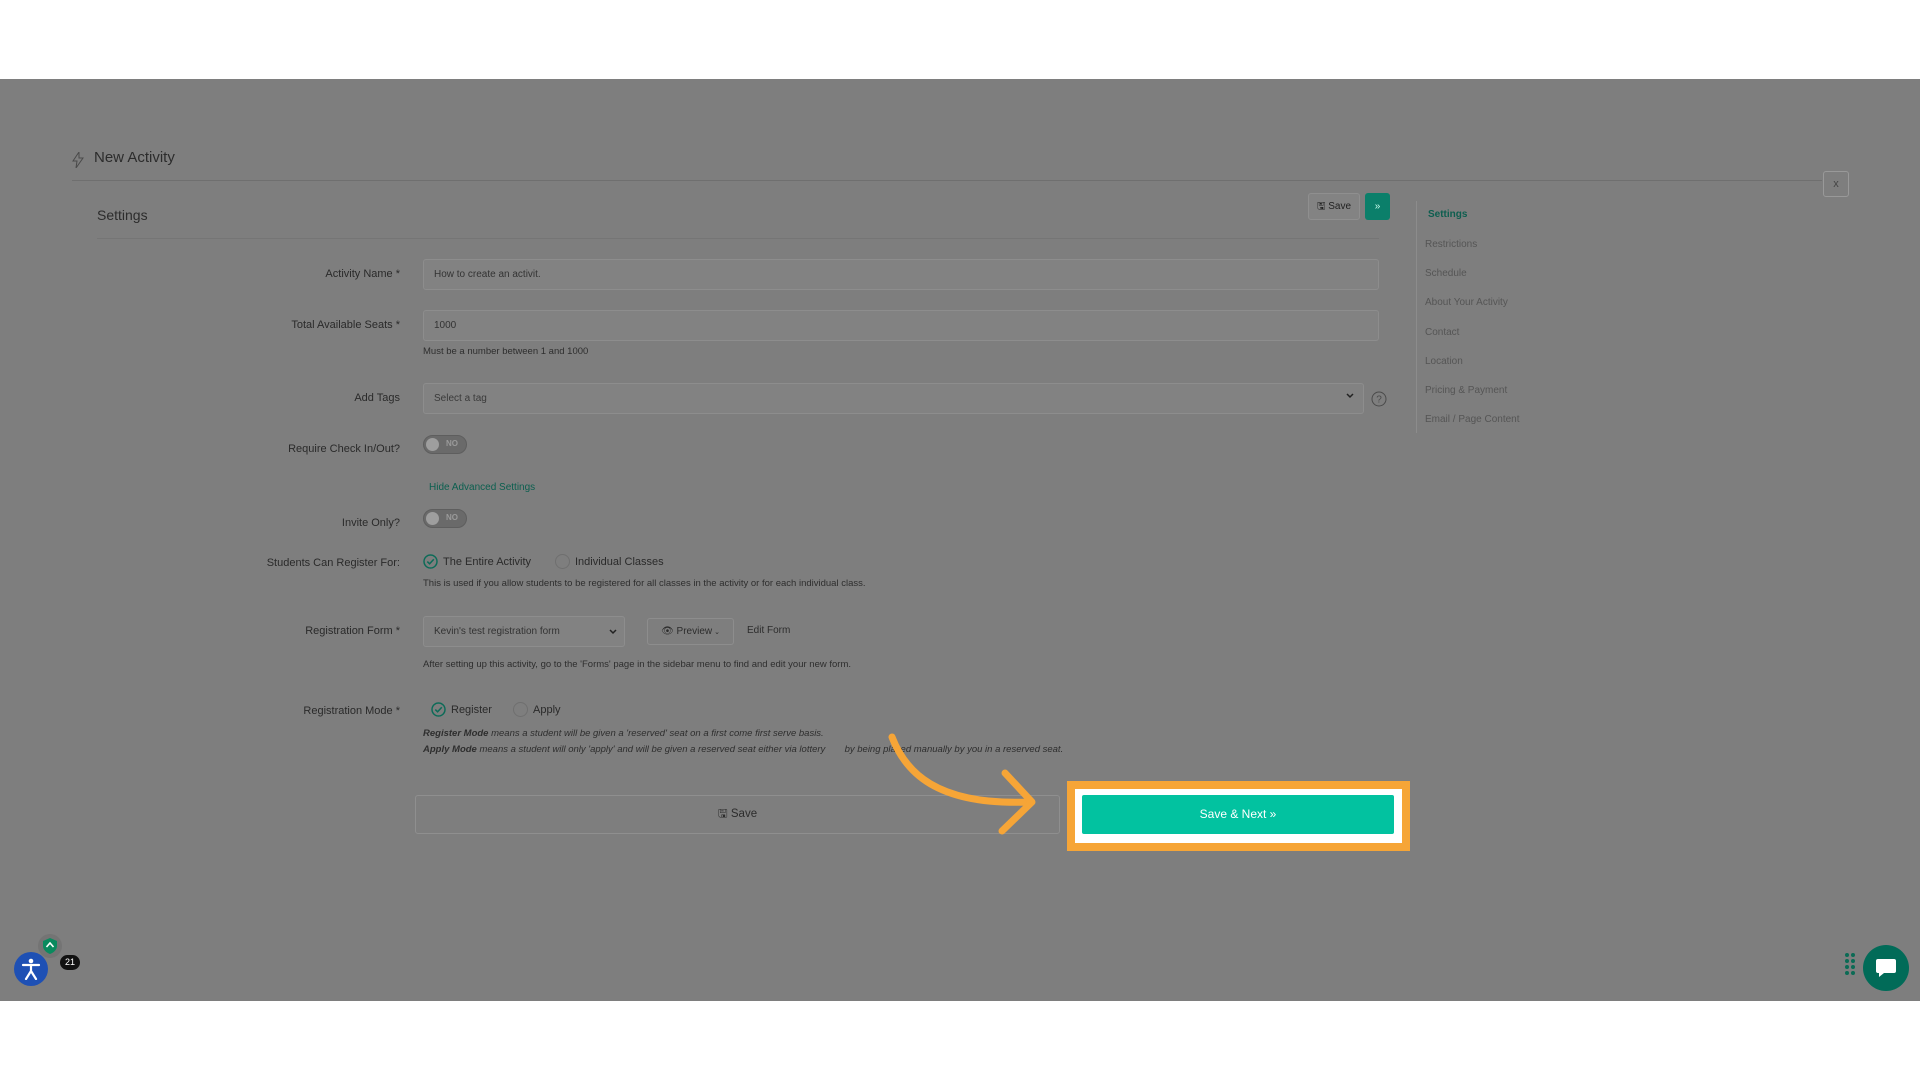 This screenshot has height=1080, width=1920. I want to click on preview-label: Preview, so click(694, 631).